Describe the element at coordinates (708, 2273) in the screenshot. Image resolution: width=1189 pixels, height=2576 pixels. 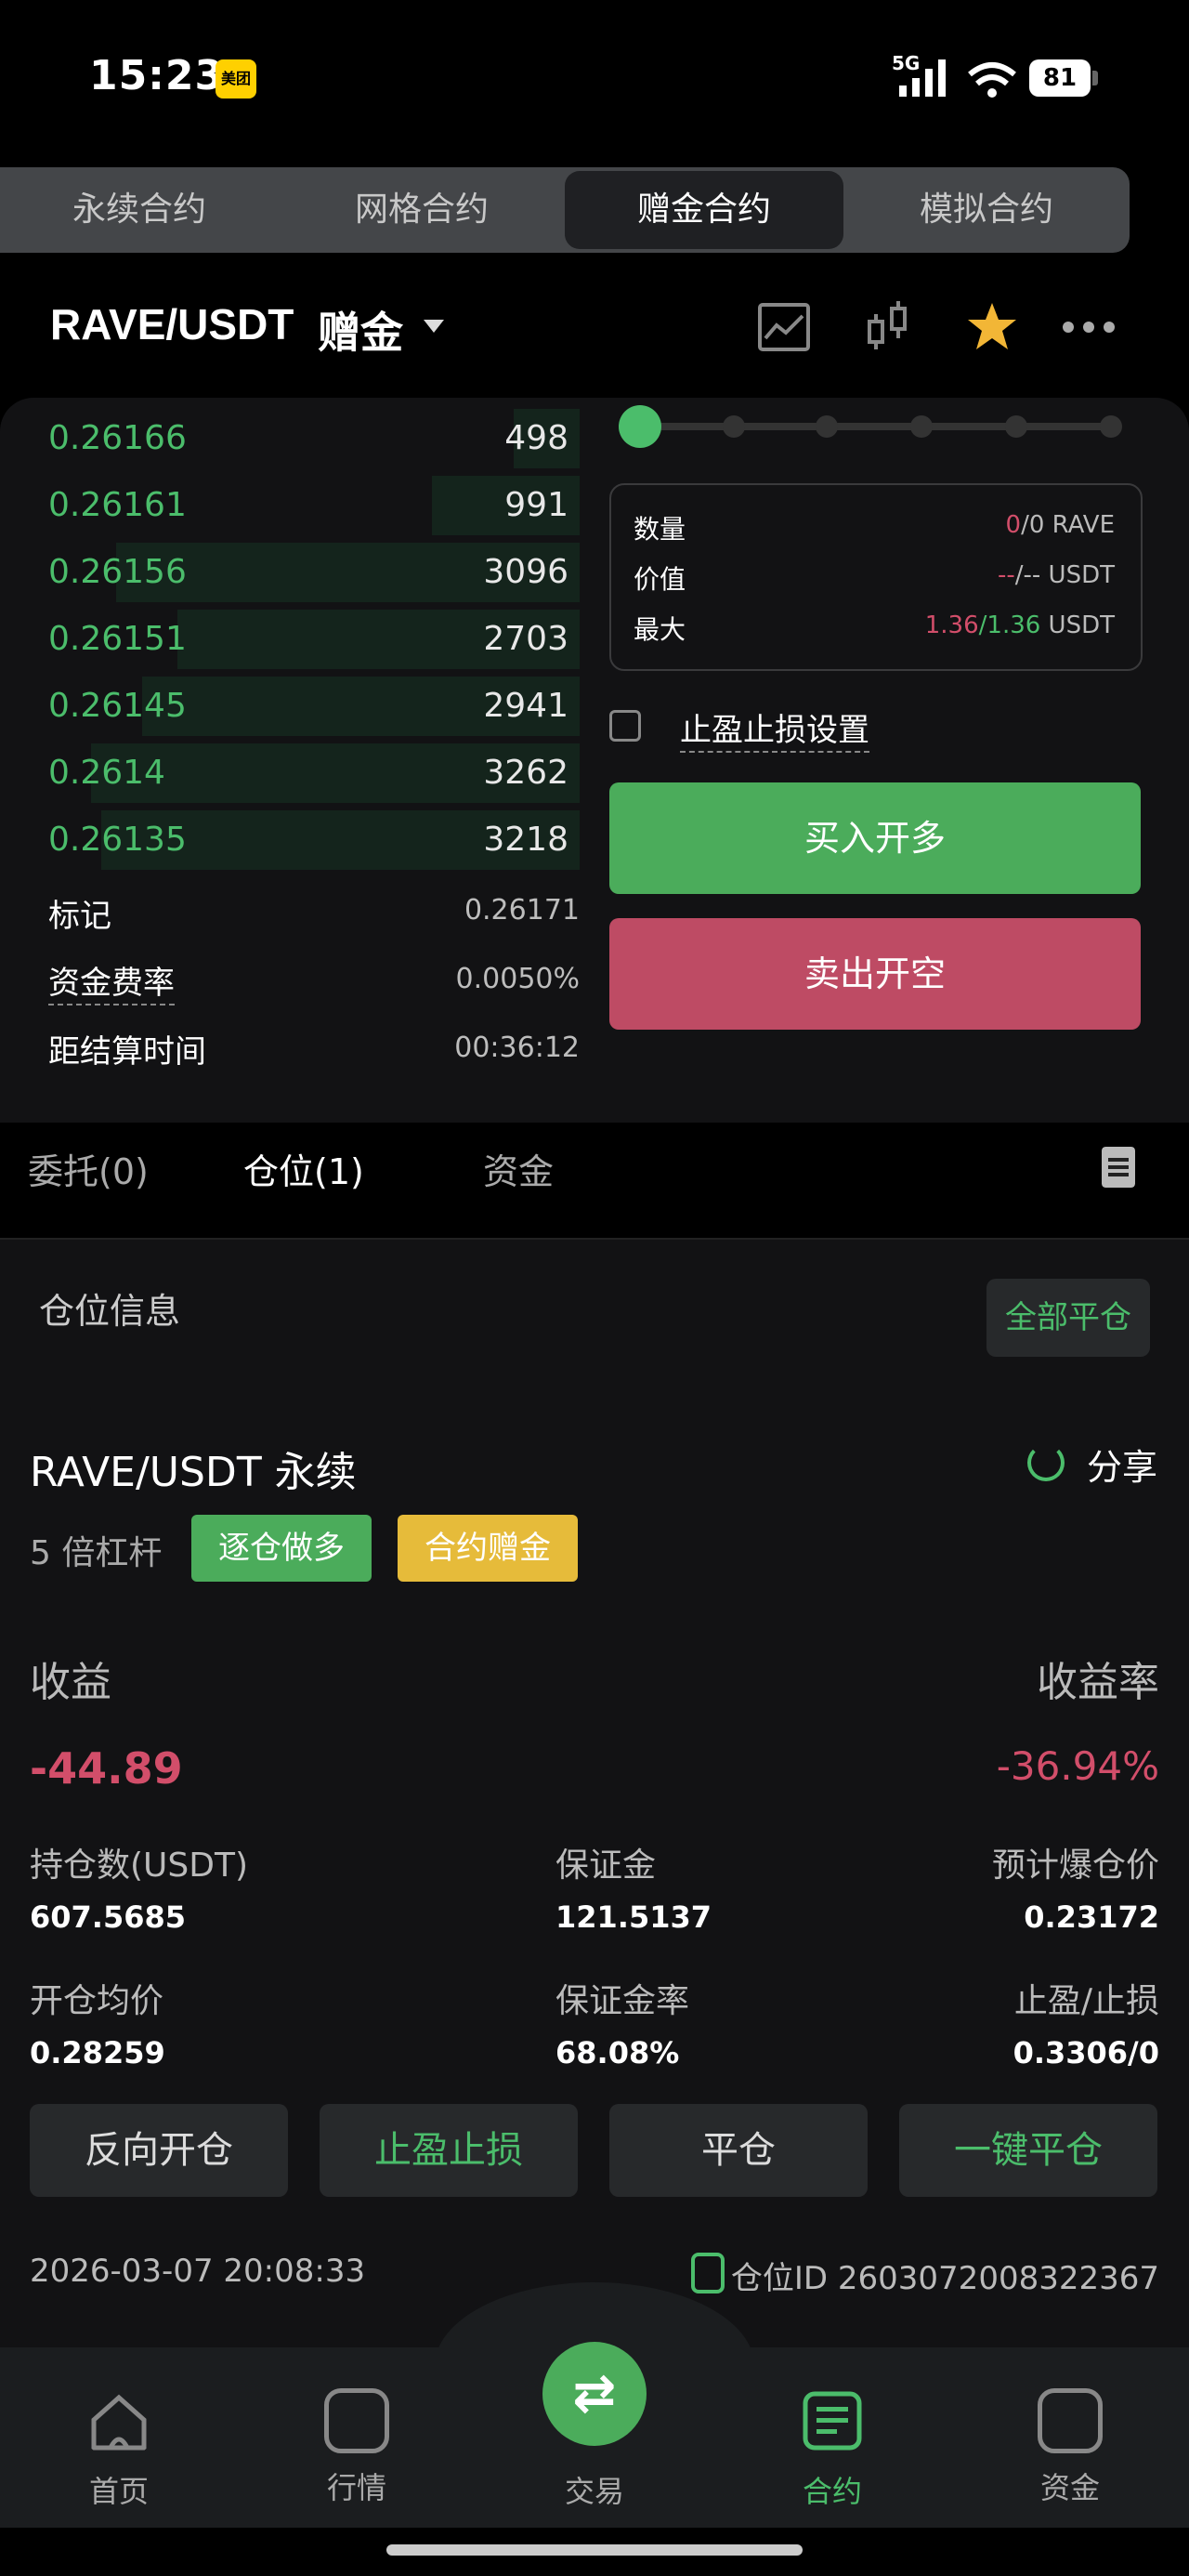
I see `copy-icon` at that location.